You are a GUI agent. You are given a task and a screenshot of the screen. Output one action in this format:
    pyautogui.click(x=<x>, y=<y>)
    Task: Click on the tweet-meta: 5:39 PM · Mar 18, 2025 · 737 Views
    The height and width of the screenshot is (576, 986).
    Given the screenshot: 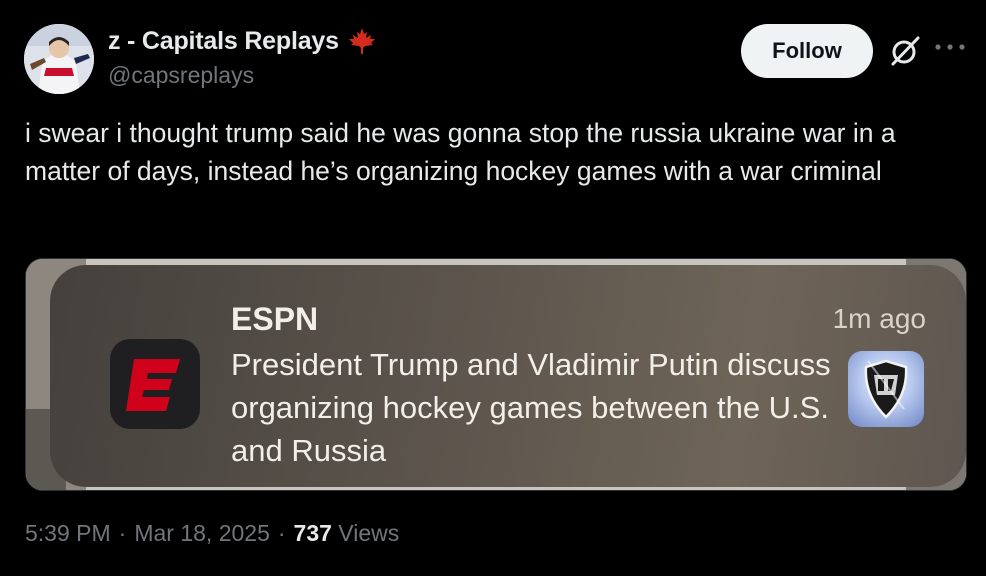 What is the action you would take?
    pyautogui.click(x=212, y=533)
    